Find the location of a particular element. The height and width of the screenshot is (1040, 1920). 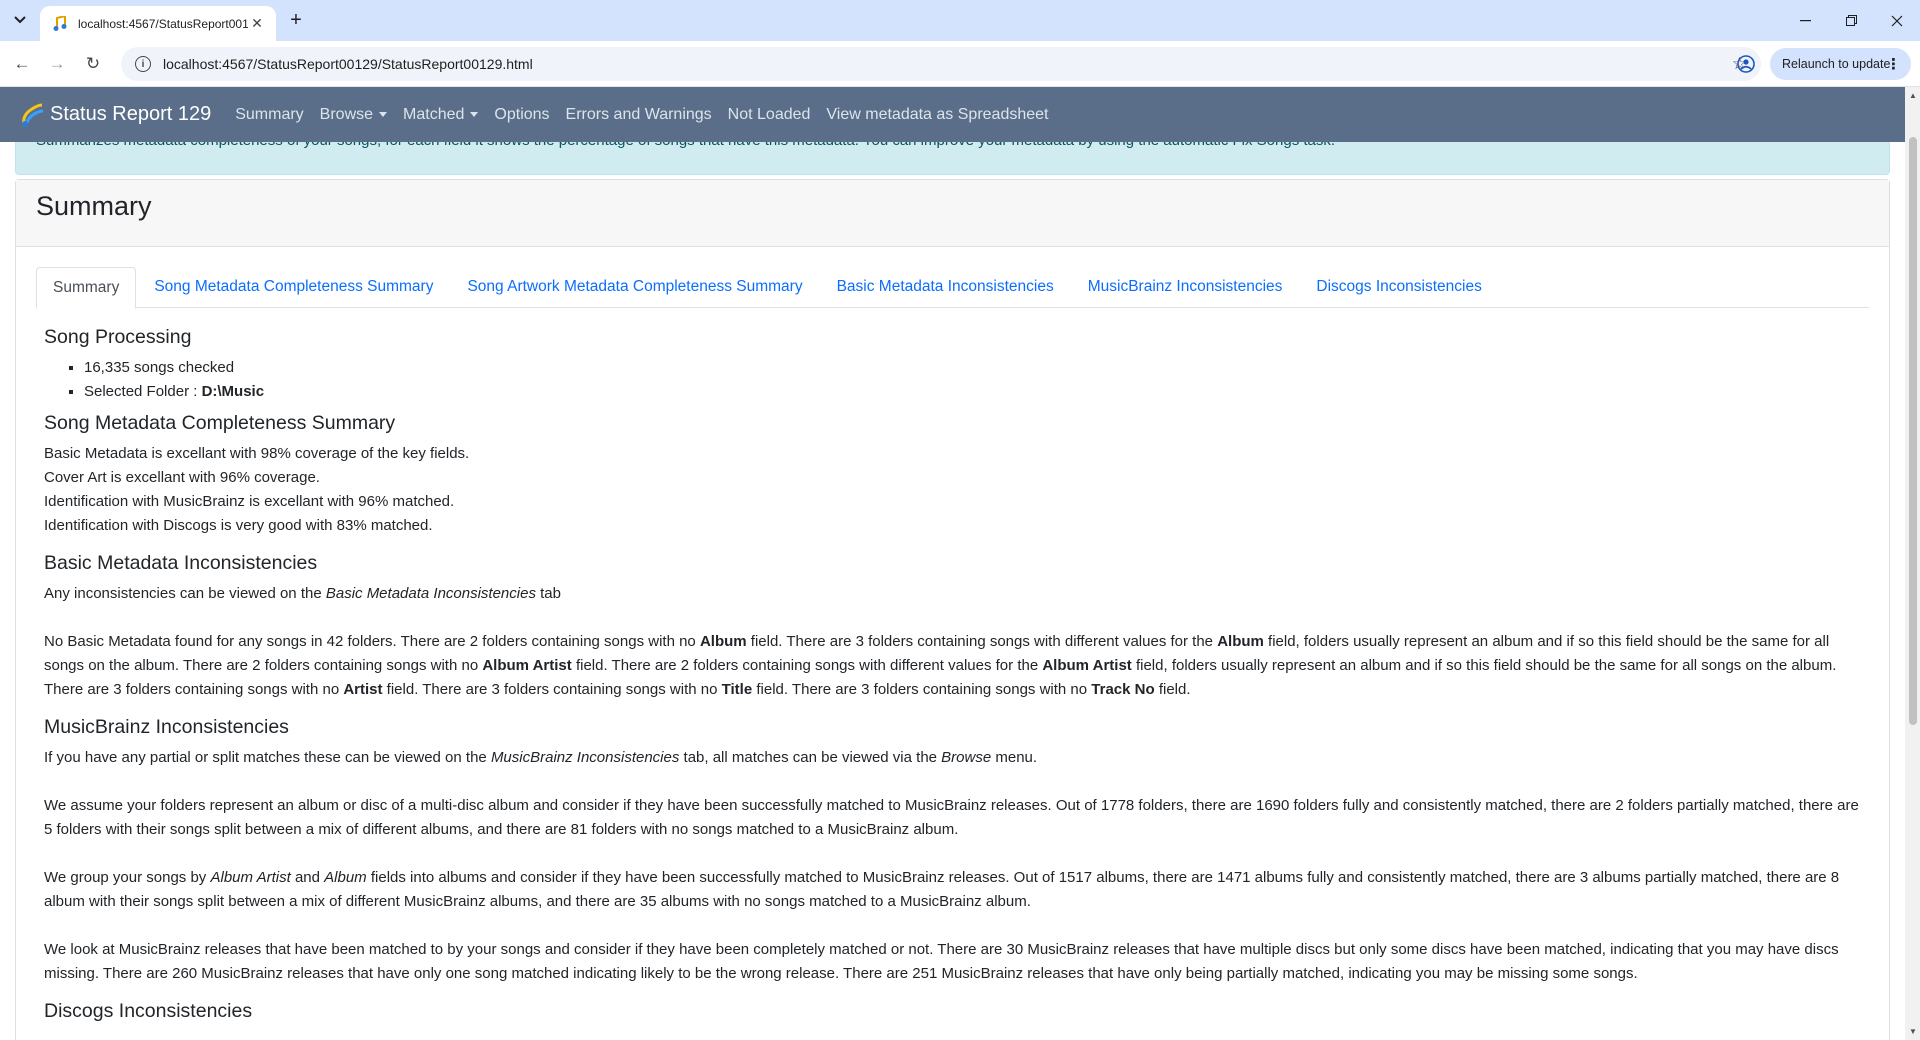

field-name: Title is located at coordinates (737, 689).